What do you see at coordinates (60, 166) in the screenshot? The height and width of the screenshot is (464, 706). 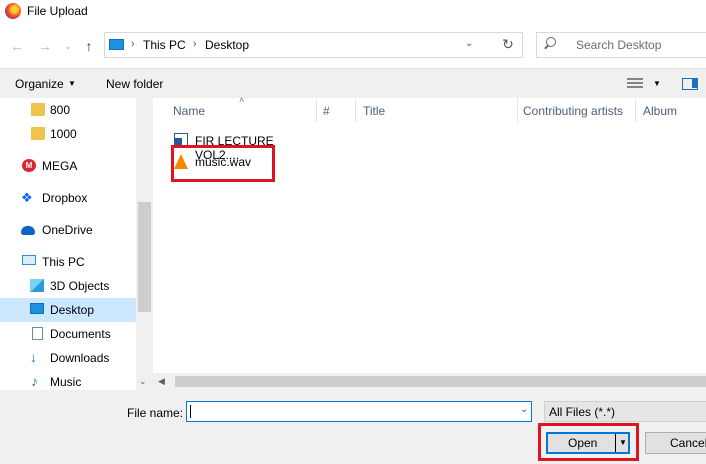 I see `nav-item-label: MEGA` at bounding box center [60, 166].